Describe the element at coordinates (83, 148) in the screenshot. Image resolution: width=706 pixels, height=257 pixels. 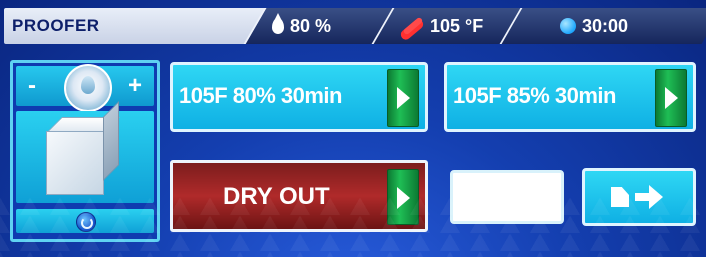
I see `proofer-cabinet-icon` at that location.